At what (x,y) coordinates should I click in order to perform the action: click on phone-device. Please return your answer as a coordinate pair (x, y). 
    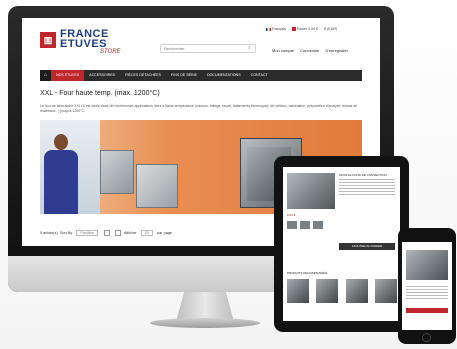
    Looking at the image, I should click on (427, 286).